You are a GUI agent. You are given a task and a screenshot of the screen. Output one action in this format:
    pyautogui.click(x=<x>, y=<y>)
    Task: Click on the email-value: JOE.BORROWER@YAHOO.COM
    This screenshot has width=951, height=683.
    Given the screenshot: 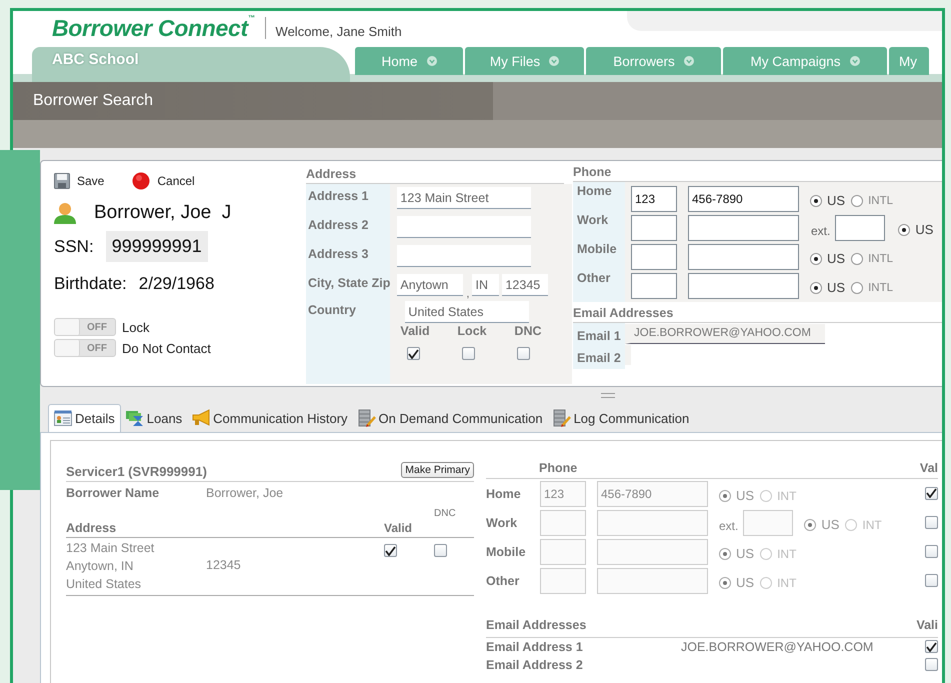 What is the action you would take?
    pyautogui.click(x=777, y=647)
    